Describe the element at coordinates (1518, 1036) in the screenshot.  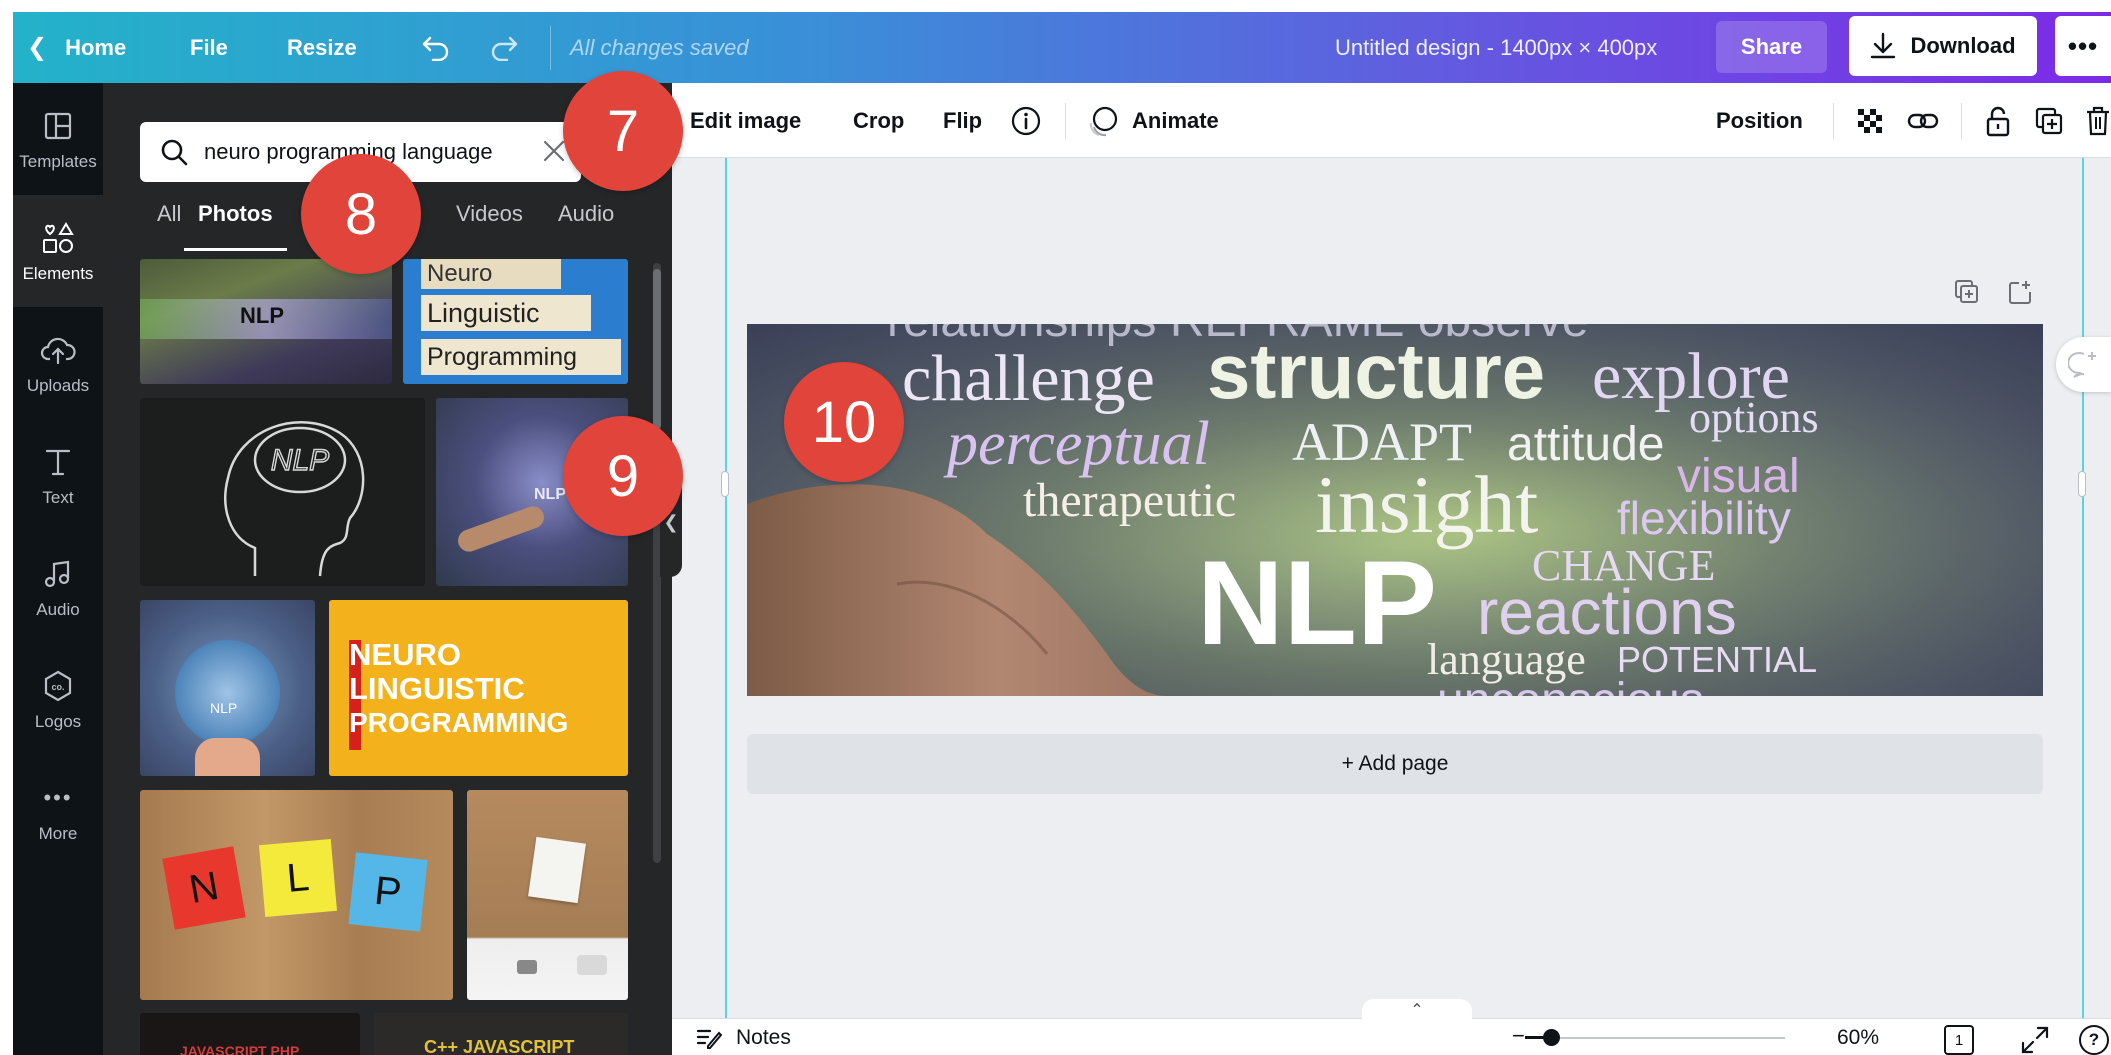
I see `zoom-out-icon: −` at that location.